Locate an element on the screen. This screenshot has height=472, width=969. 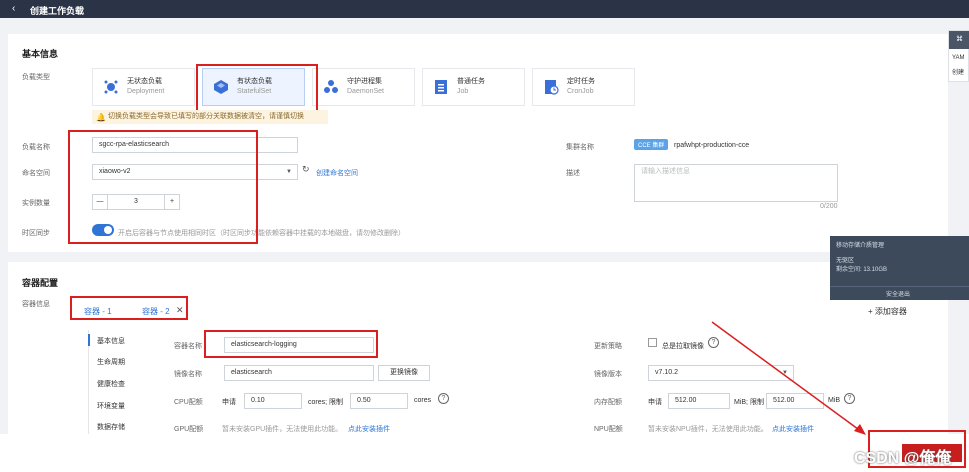
workload-name-label: 负载名称 is located at coordinates (36, 147).